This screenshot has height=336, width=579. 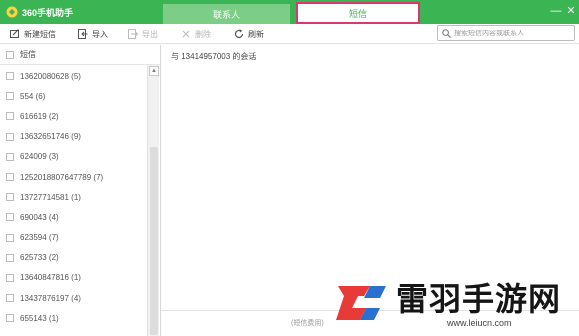 I want to click on watermark-url: www.leiucn.com, so click(x=479, y=323).